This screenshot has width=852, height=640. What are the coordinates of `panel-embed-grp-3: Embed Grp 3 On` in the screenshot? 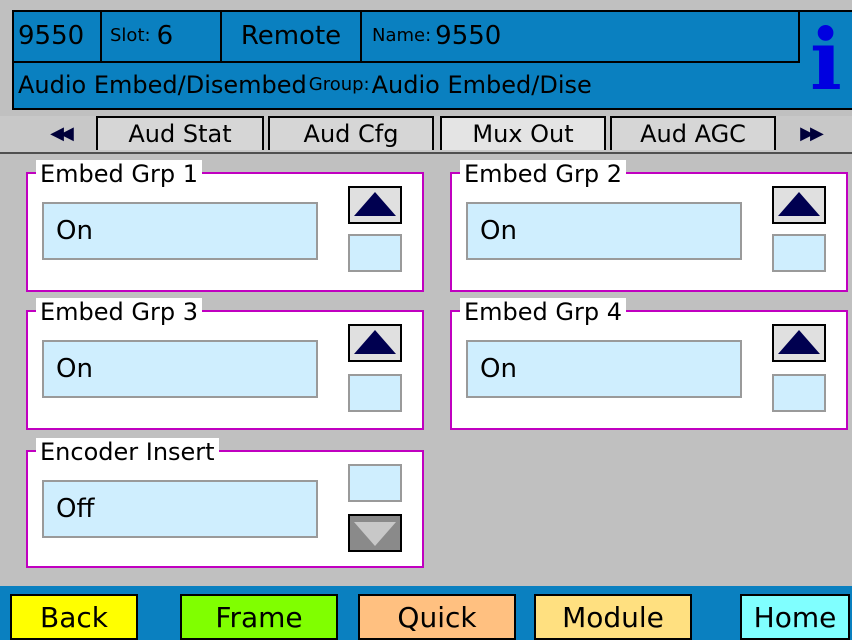 It's located at (225, 364).